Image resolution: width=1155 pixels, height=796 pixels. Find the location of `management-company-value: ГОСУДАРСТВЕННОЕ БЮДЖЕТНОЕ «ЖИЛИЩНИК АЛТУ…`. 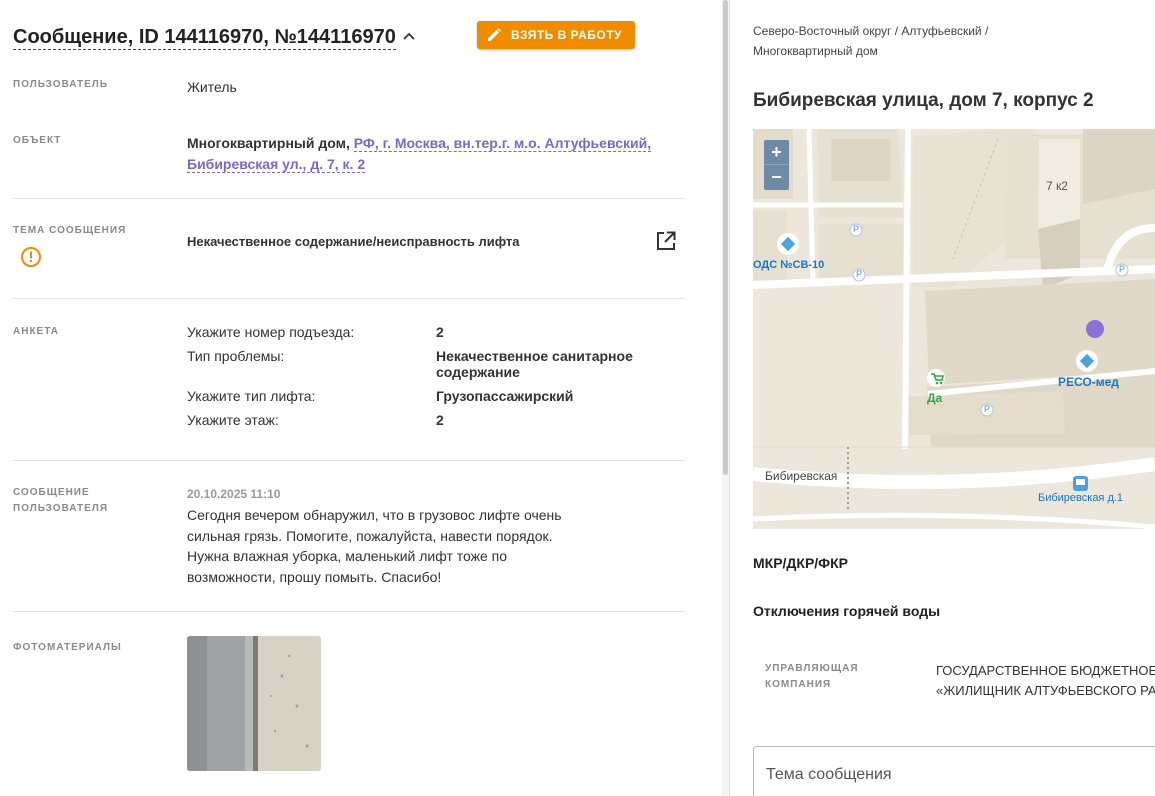

management-company-value: ГОСУДАРСТВЕННОЕ БЮДЖЕТНОЕ «ЖИЛИЩНИК АЛТУ… is located at coordinates (1045, 681).